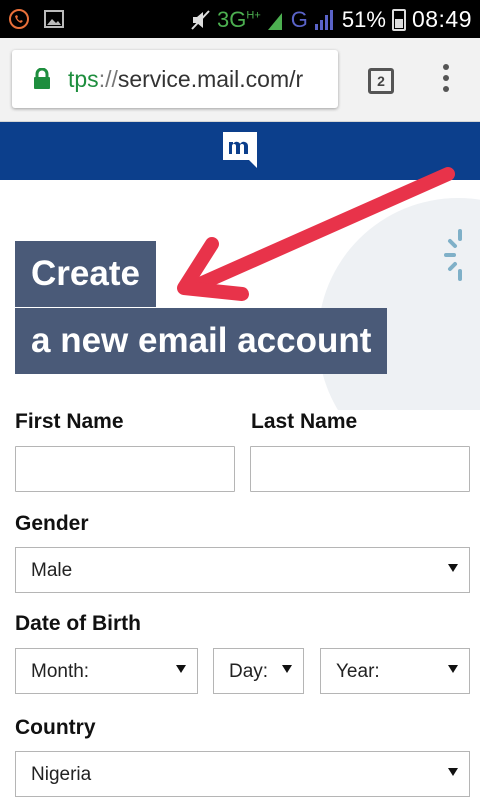 The height and width of the screenshot is (800, 480). What do you see at coordinates (85, 274) in the screenshot?
I see `page-title-line-1: Create` at bounding box center [85, 274].